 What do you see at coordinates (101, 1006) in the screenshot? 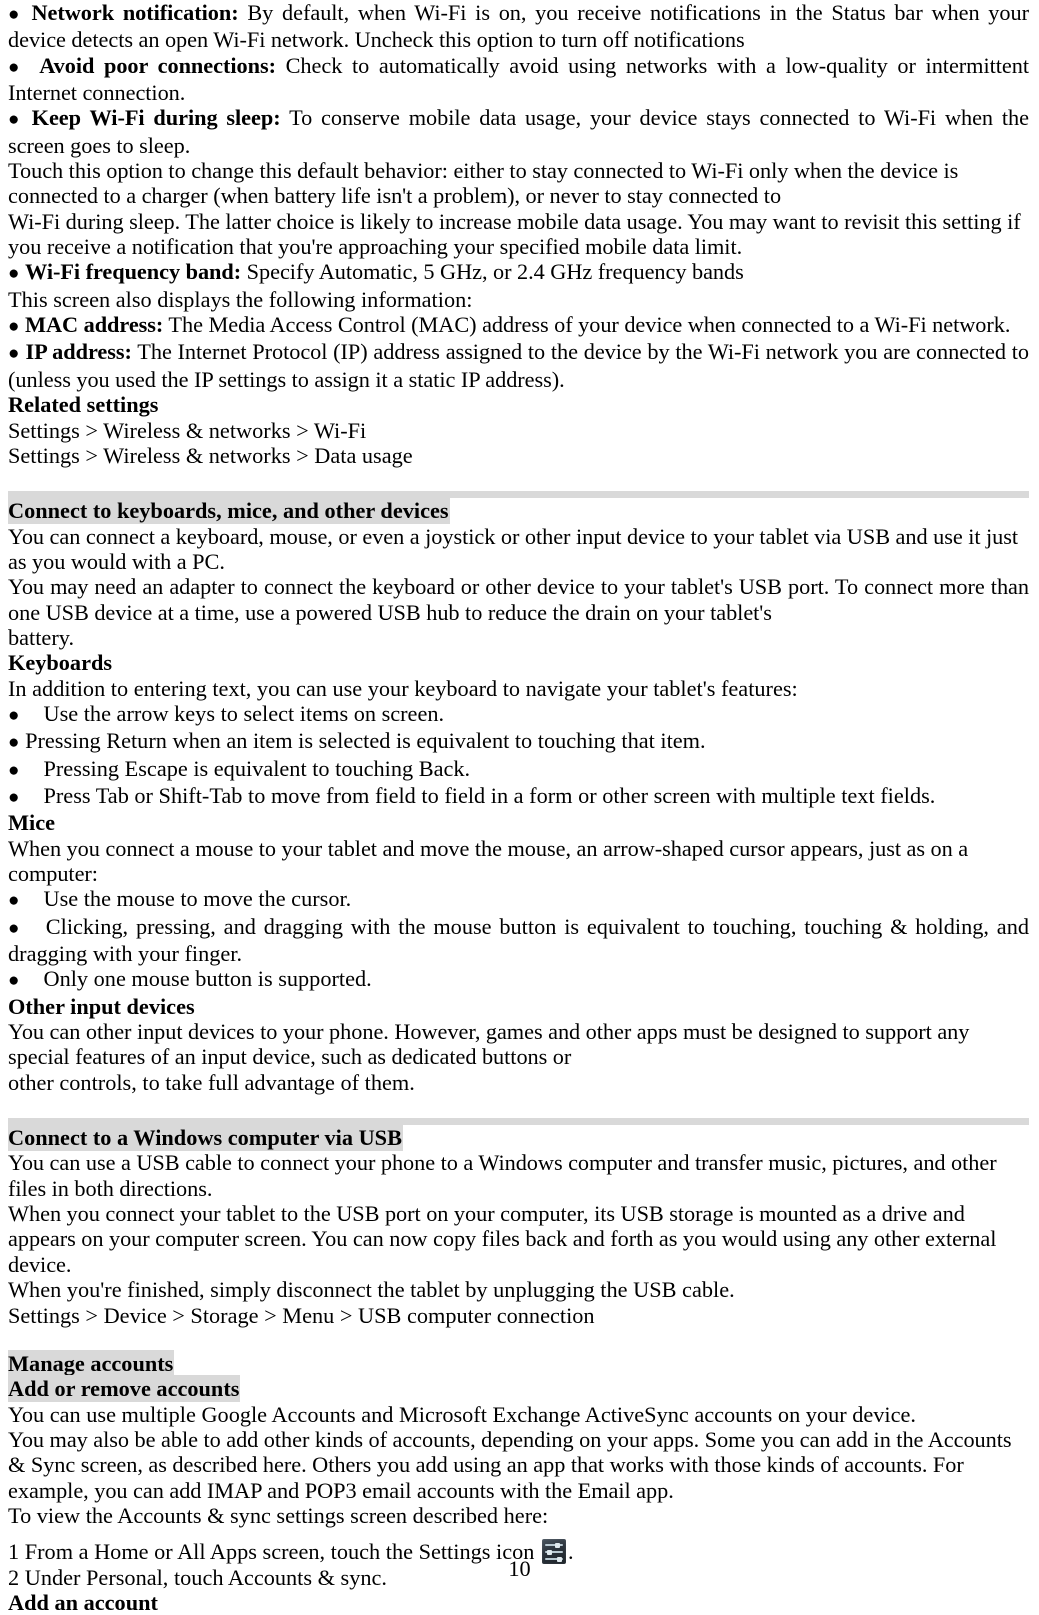
I see `heading-other-input-devices: Other input devices` at bounding box center [101, 1006].